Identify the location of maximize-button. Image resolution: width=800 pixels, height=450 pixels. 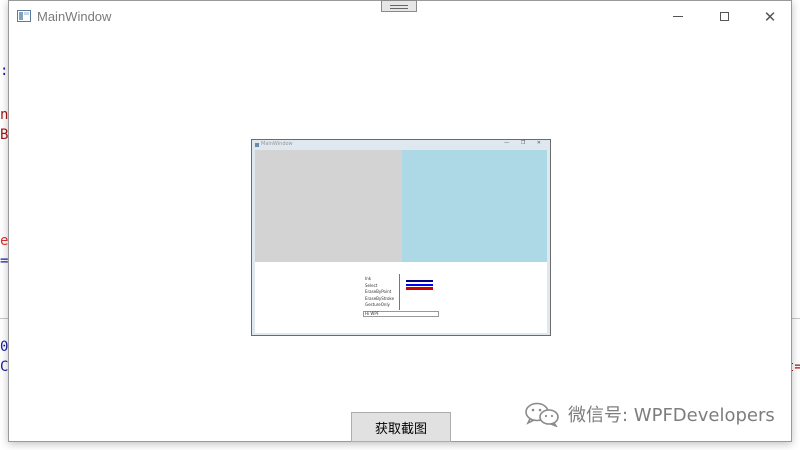
(724, 16).